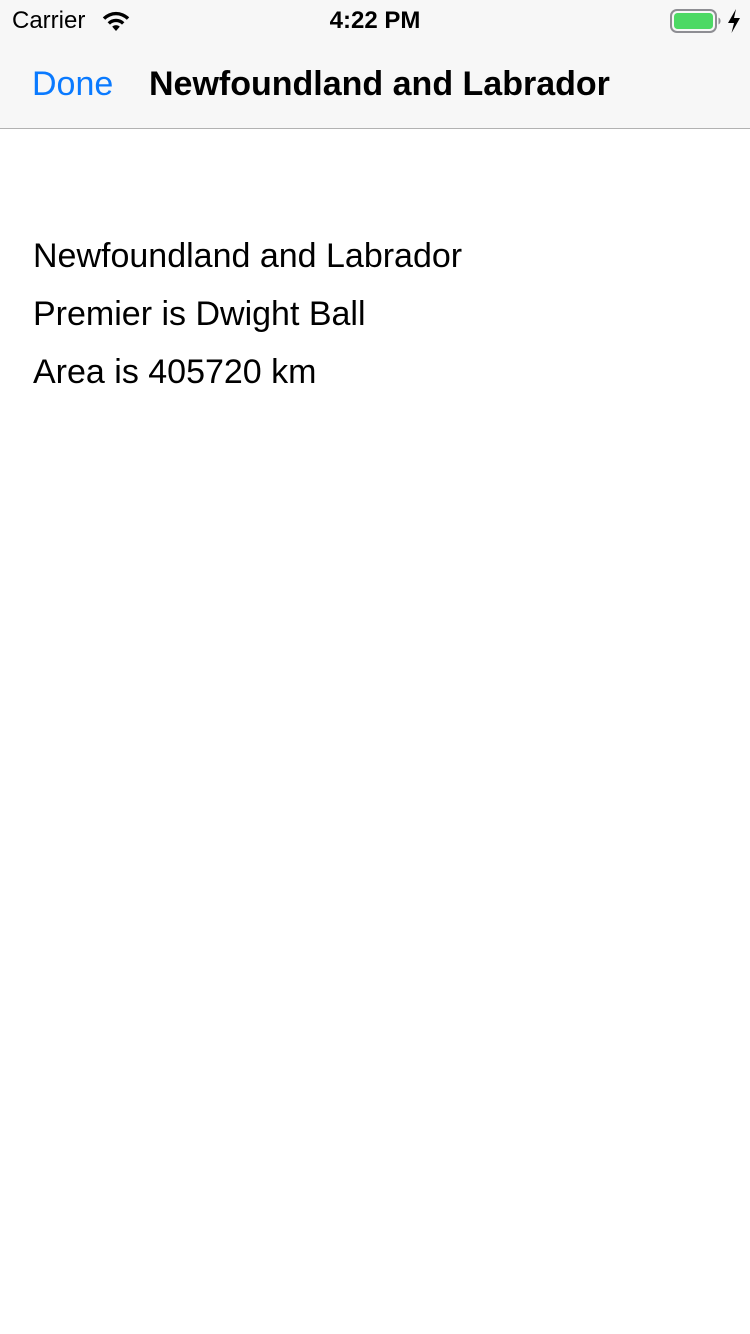 This screenshot has width=750, height=1334. Describe the element at coordinates (199, 314) in the screenshot. I see `premier-text: Premier is Dwight Ball` at that location.